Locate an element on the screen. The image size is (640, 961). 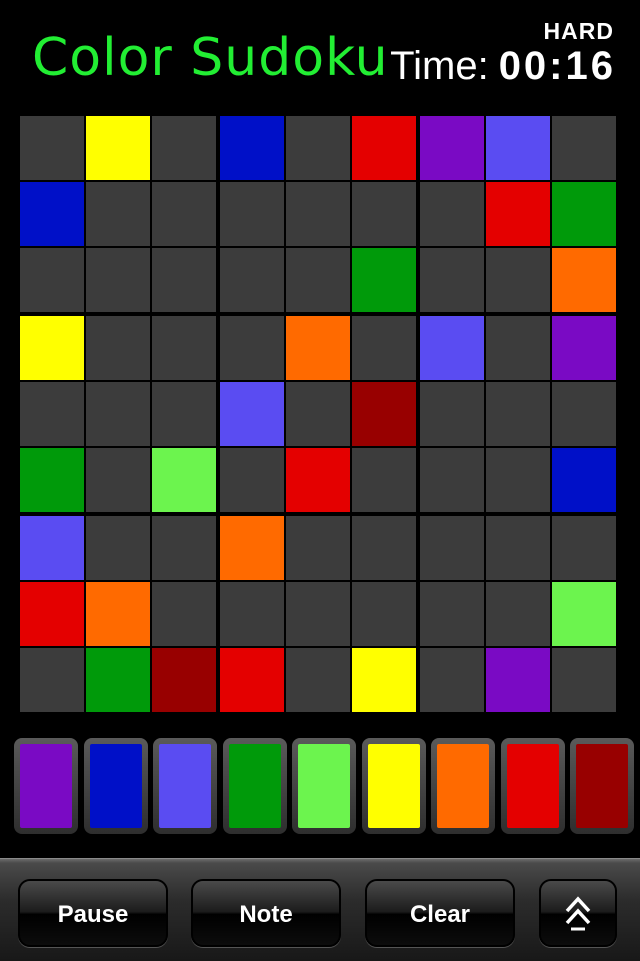
palette-swatch-blue is located at coordinates (115, 786).